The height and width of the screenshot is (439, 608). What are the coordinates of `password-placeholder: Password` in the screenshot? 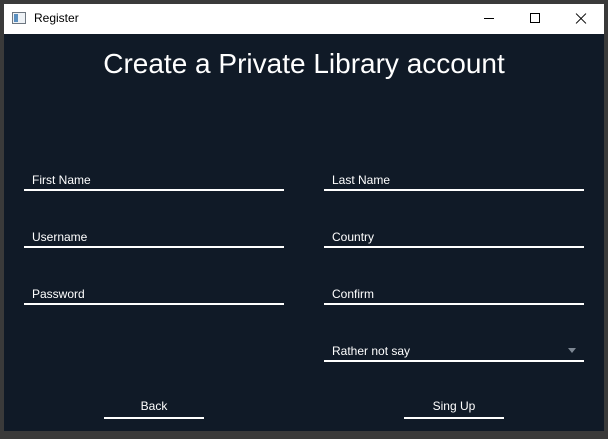 It's located at (58, 294).